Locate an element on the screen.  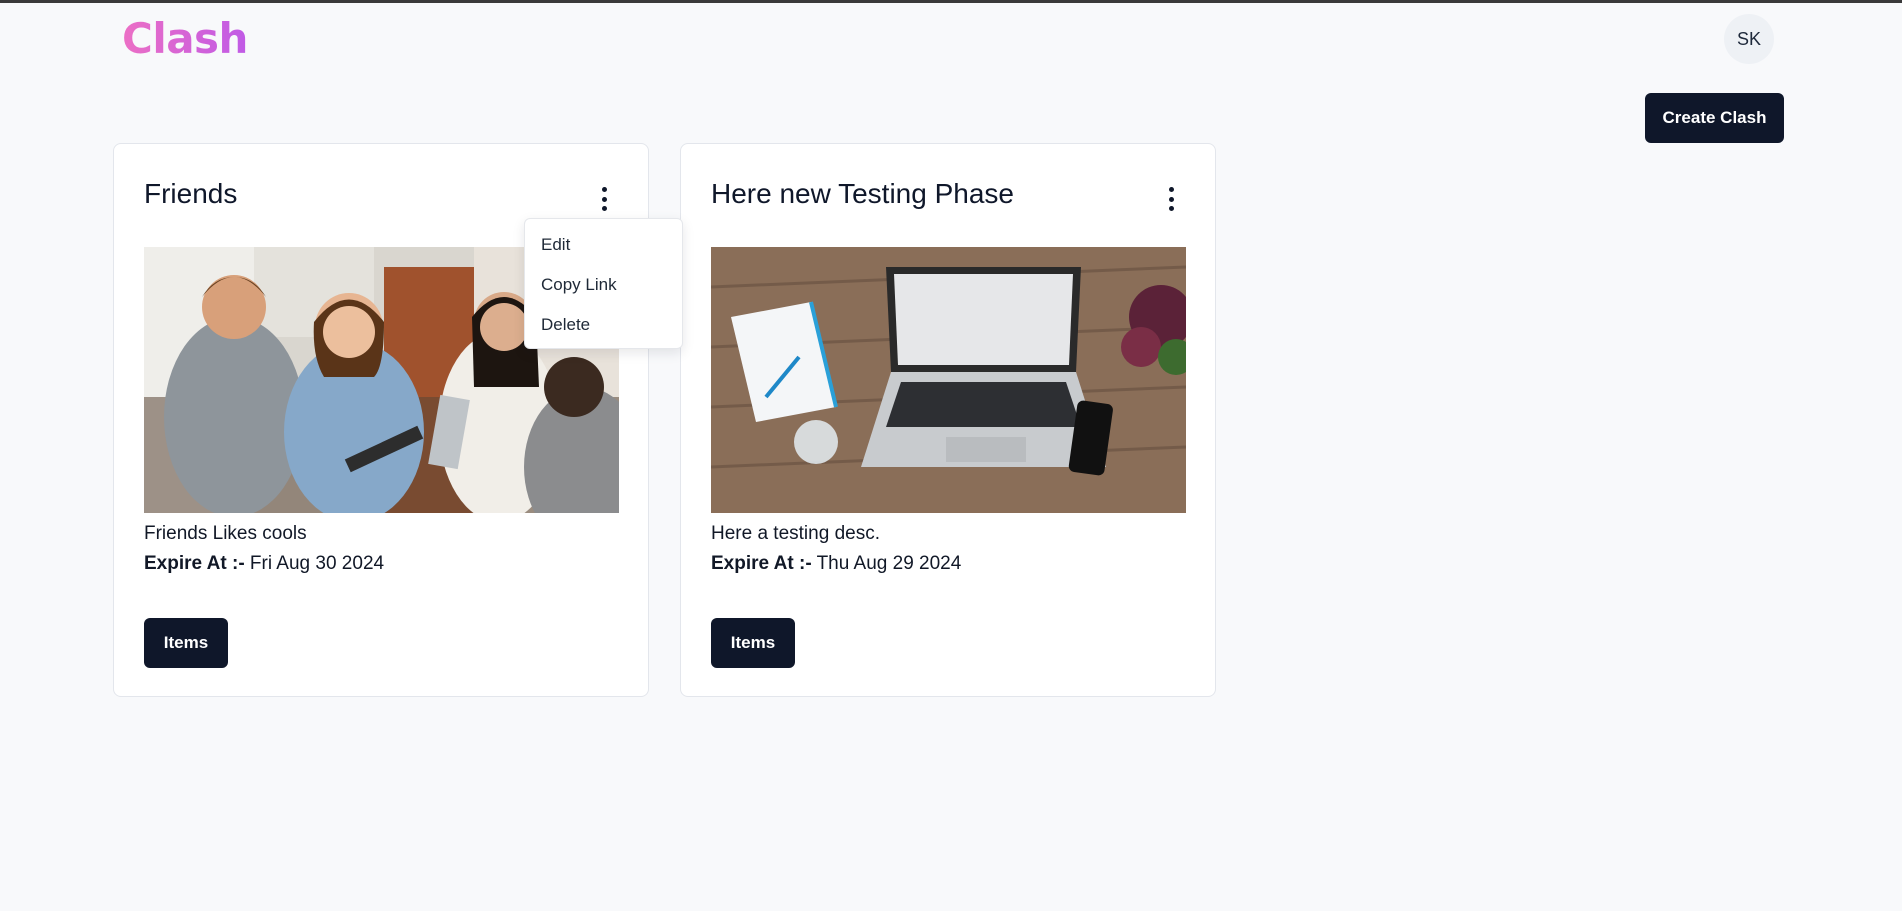
card-title: Here new Testing Phase is located at coordinates (862, 193).